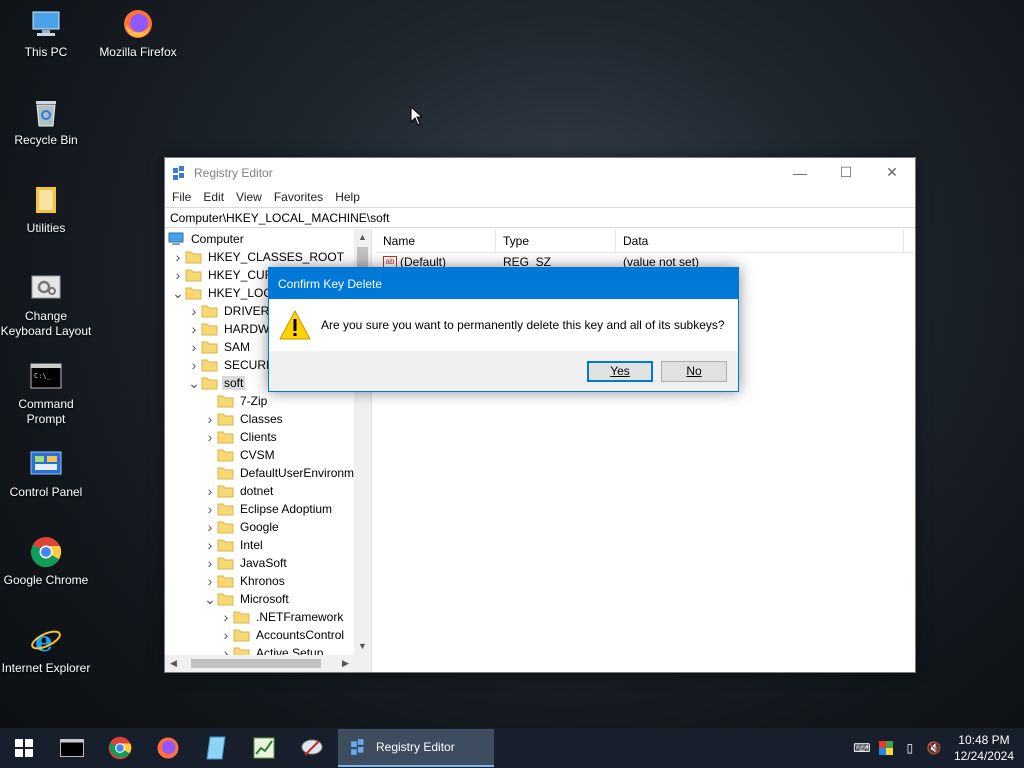 The image size is (1024, 768). I want to click on desktop-icon-firefox: Mozilla Firefox, so click(138, 33).